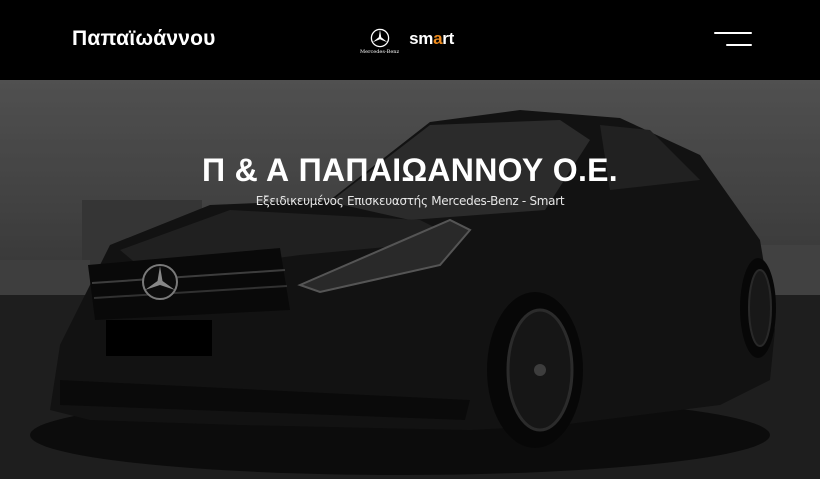  What do you see at coordinates (733, 39) in the screenshot?
I see `menu-button` at bounding box center [733, 39].